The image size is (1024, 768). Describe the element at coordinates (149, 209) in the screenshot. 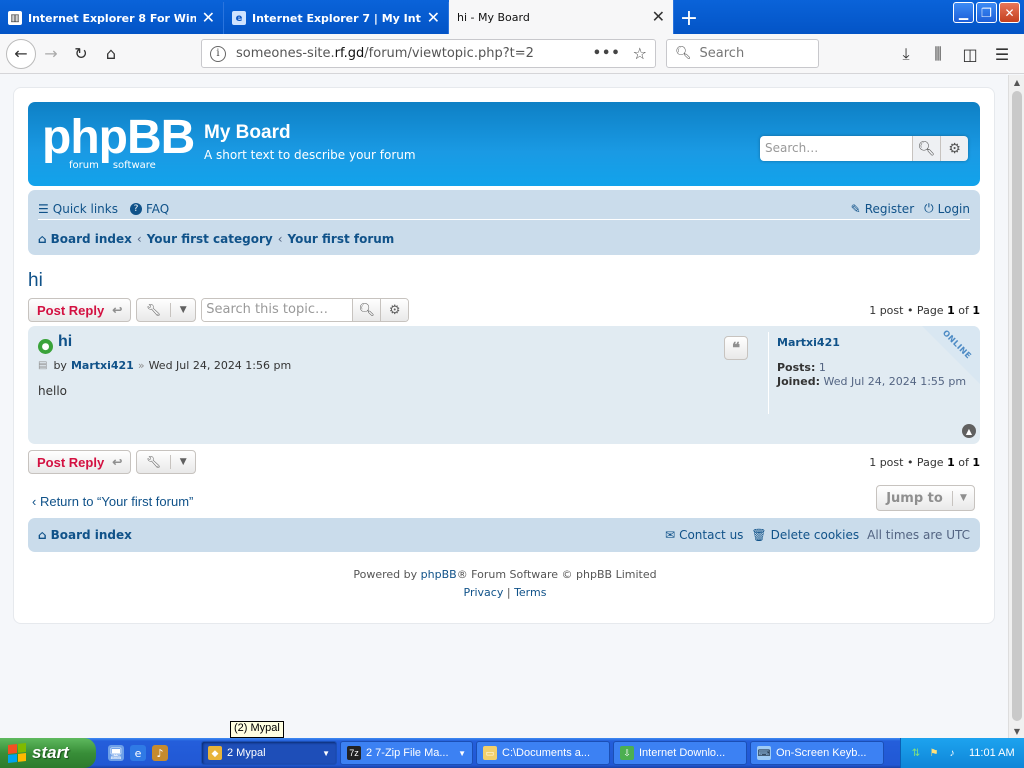

I see `faq-link: ? FAQ` at that location.